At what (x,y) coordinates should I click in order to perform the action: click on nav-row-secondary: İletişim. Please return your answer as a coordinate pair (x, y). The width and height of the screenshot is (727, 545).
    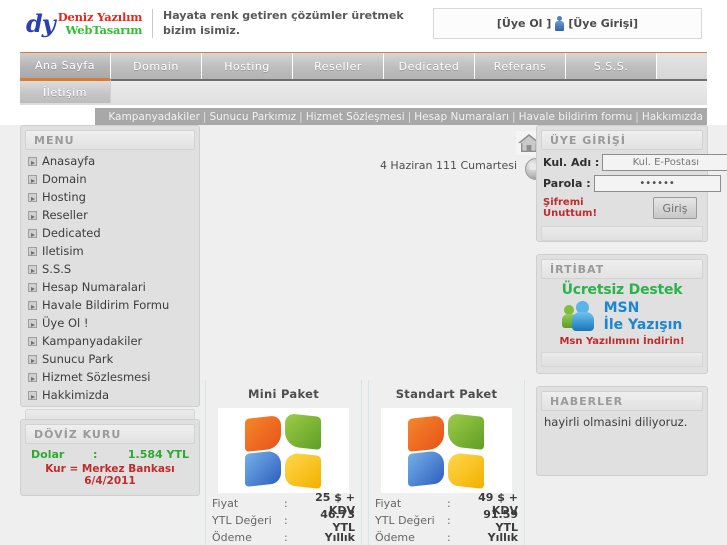
    Looking at the image, I should click on (363, 92).